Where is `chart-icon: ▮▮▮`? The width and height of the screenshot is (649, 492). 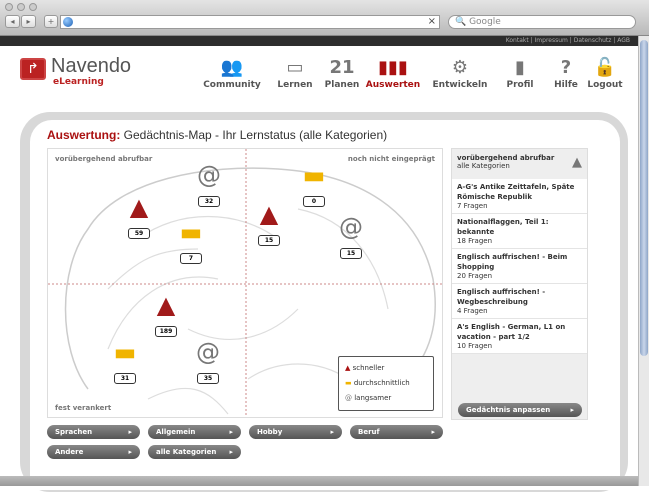 chart-icon: ▮▮▮ is located at coordinates (393, 67).